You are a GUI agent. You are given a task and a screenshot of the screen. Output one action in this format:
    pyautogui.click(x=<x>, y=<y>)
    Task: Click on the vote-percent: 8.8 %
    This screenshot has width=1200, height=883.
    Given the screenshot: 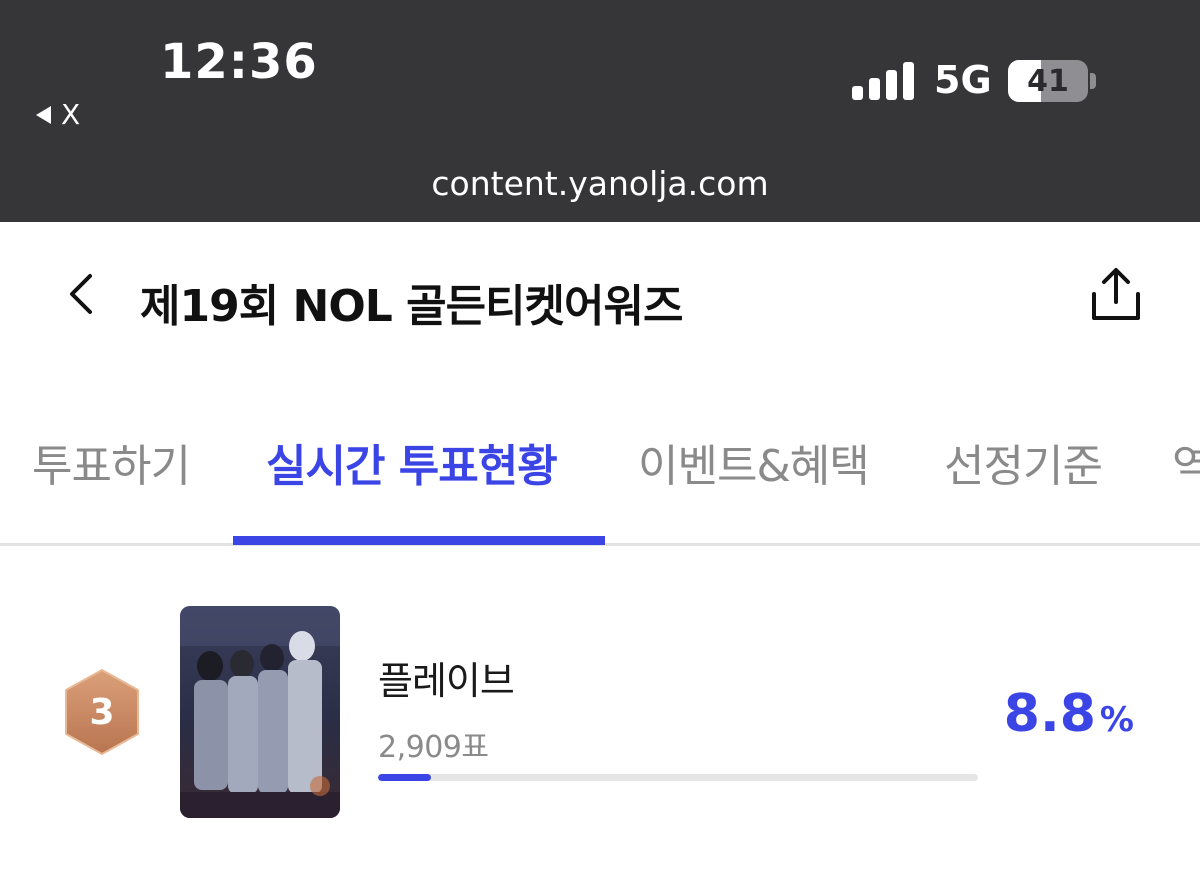 What is the action you would take?
    pyautogui.click(x=1069, y=714)
    